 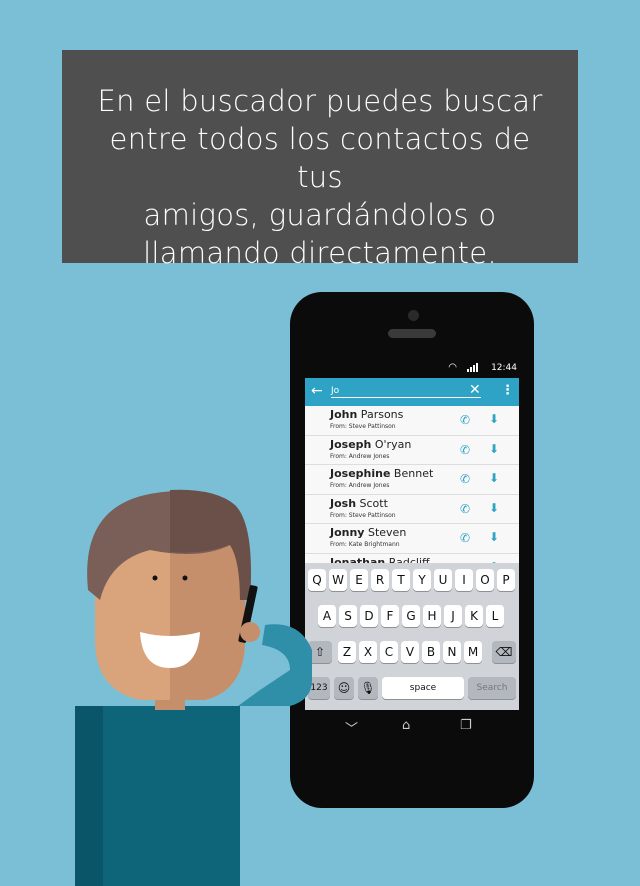 I want to click on person-arm, so click(x=275, y=665).